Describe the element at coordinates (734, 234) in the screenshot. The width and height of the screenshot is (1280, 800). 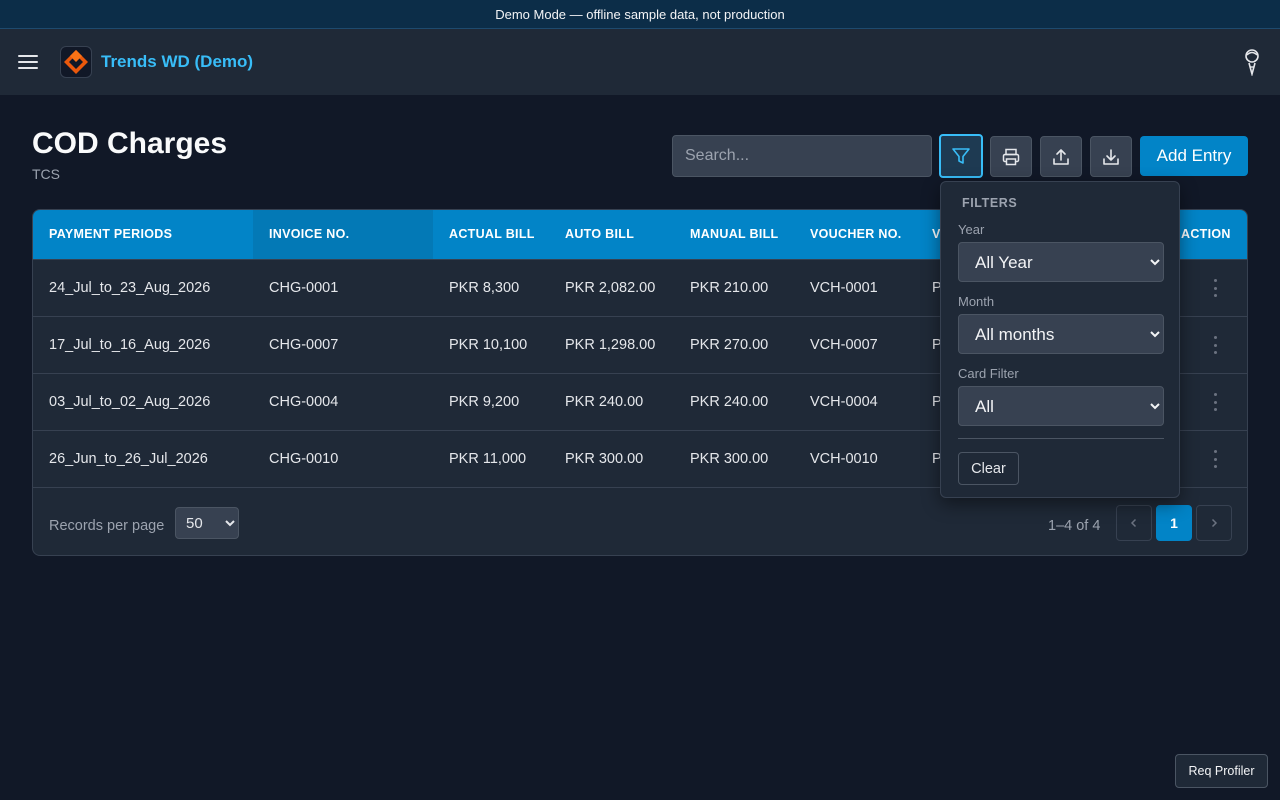
I see `col-manual-bill: MANUAL BILL` at that location.